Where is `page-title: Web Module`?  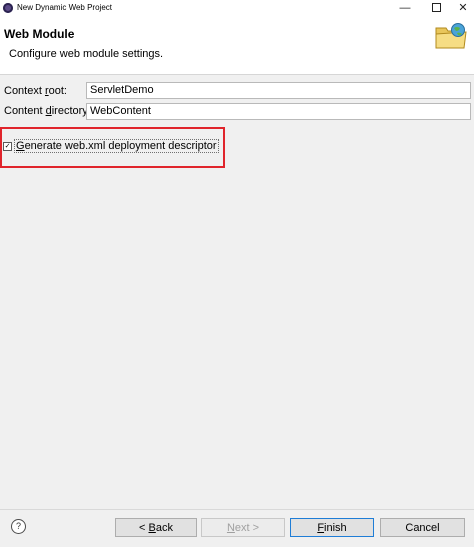
page-title: Web Module is located at coordinates (39, 34).